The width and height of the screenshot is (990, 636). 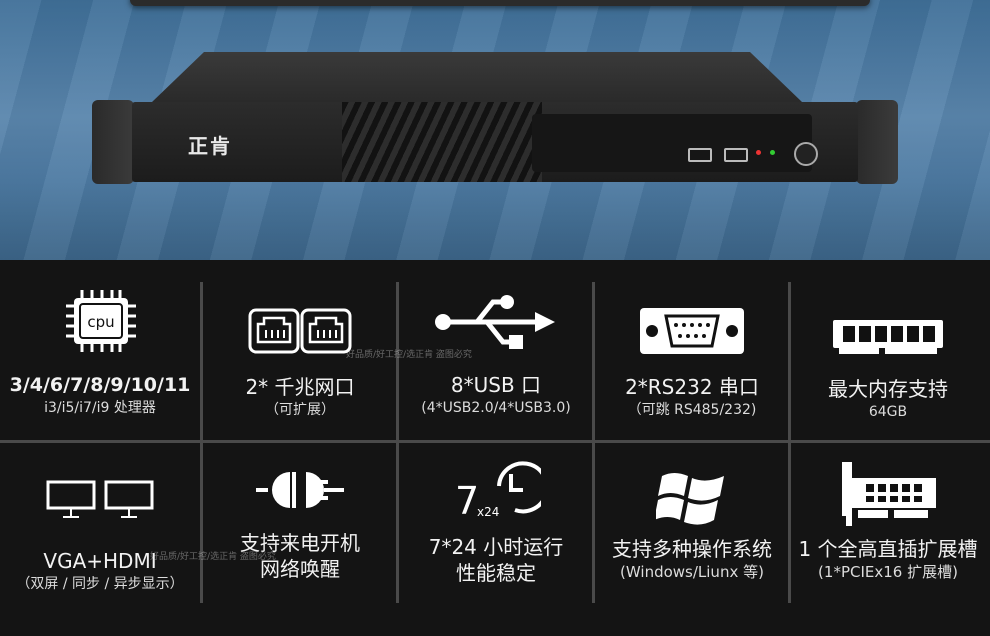 I want to click on feature-serial: 2*RS232 串口 （可跳 RS485/232), so click(x=692, y=350).